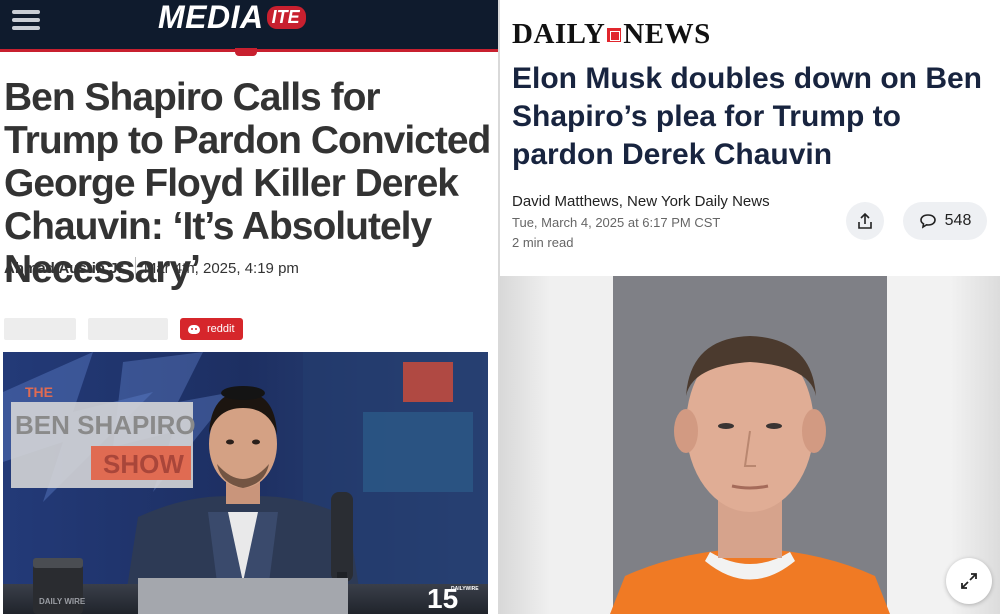 This screenshot has width=1000, height=614. I want to click on byline: Ahmad Austin Jr. Mar 4th, 2025, 4:19 pm, so click(151, 268).